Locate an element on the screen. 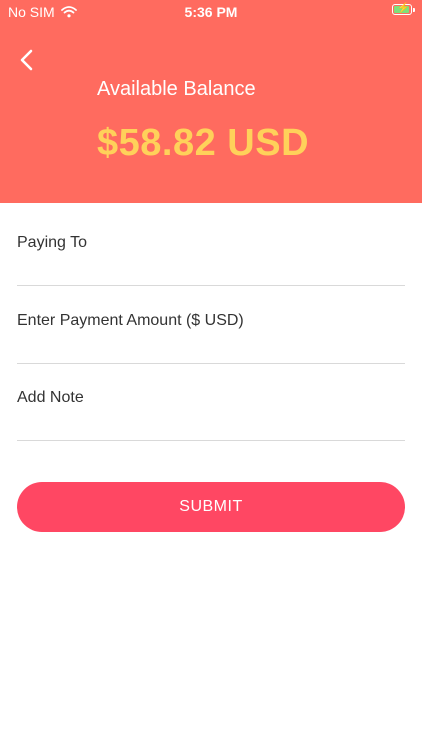  chevron-left-icon is located at coordinates (26, 60).